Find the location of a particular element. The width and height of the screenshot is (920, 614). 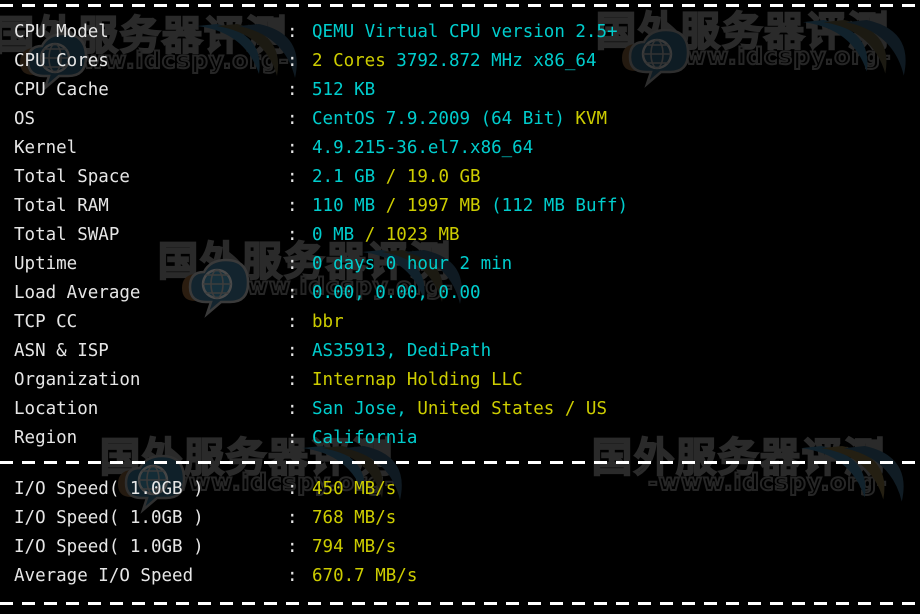

info-row-value-segment: Internap Holding LLC is located at coordinates (417, 380).